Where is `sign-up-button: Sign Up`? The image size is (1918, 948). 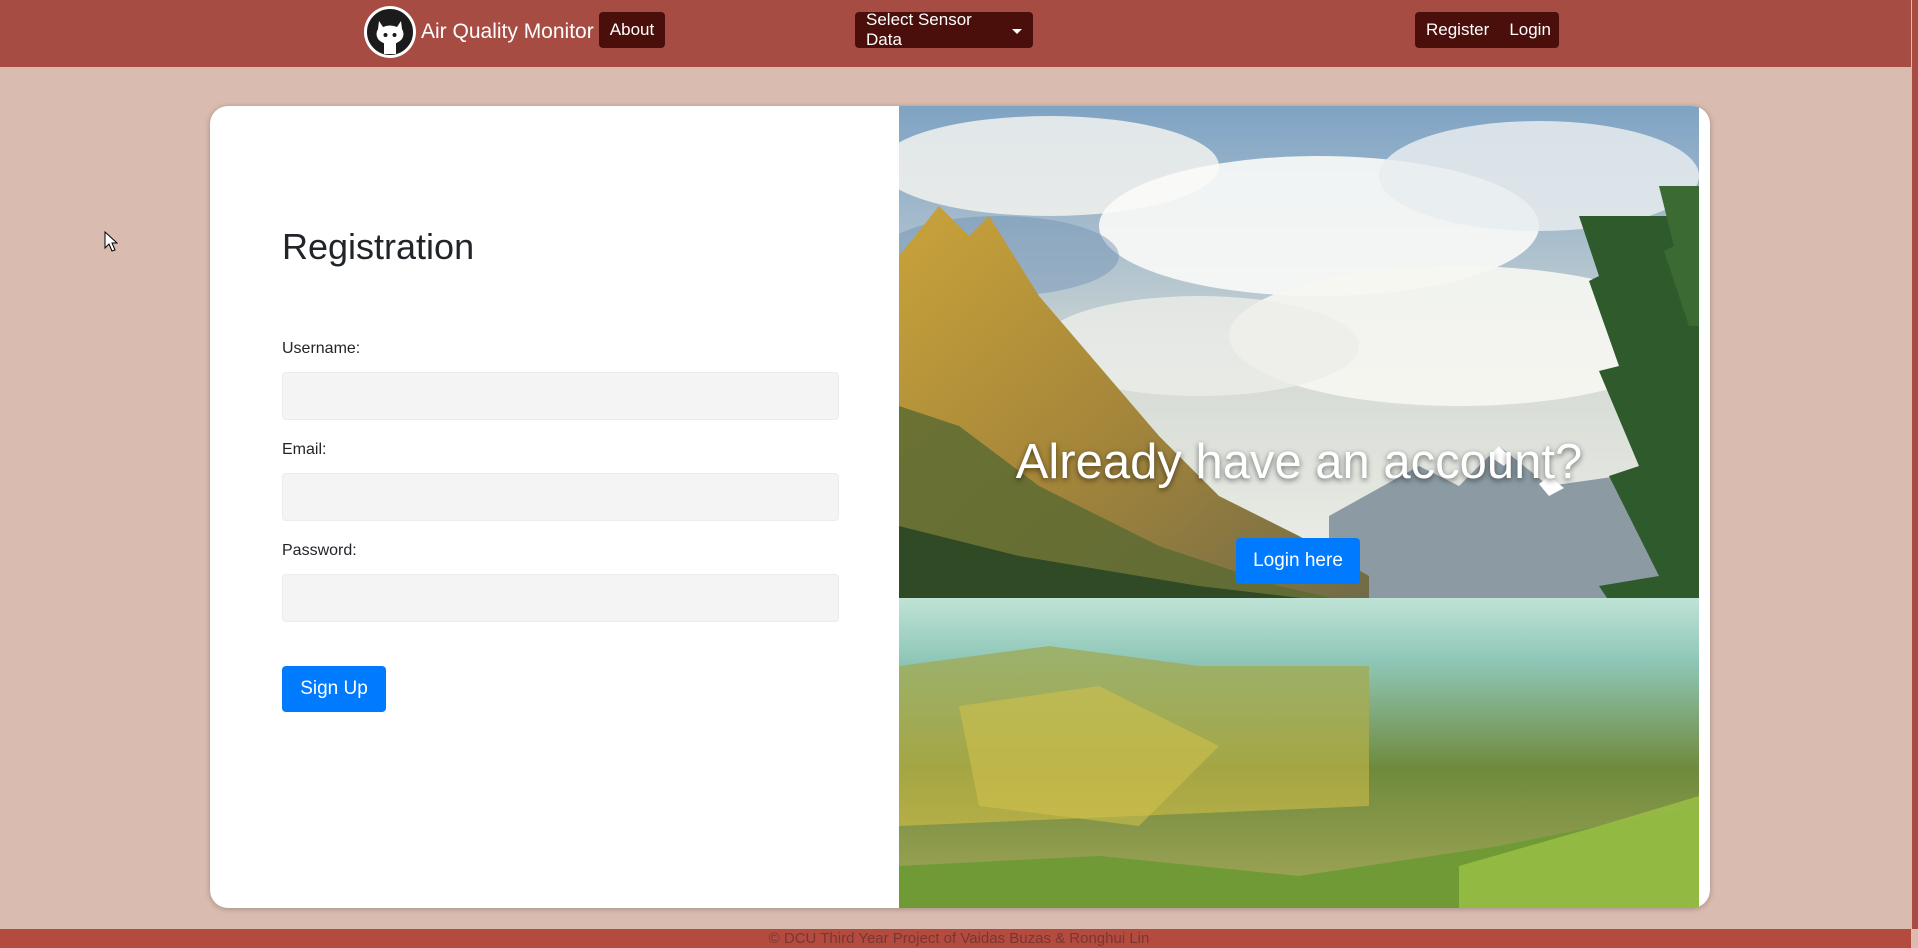
sign-up-button: Sign Up is located at coordinates (334, 689).